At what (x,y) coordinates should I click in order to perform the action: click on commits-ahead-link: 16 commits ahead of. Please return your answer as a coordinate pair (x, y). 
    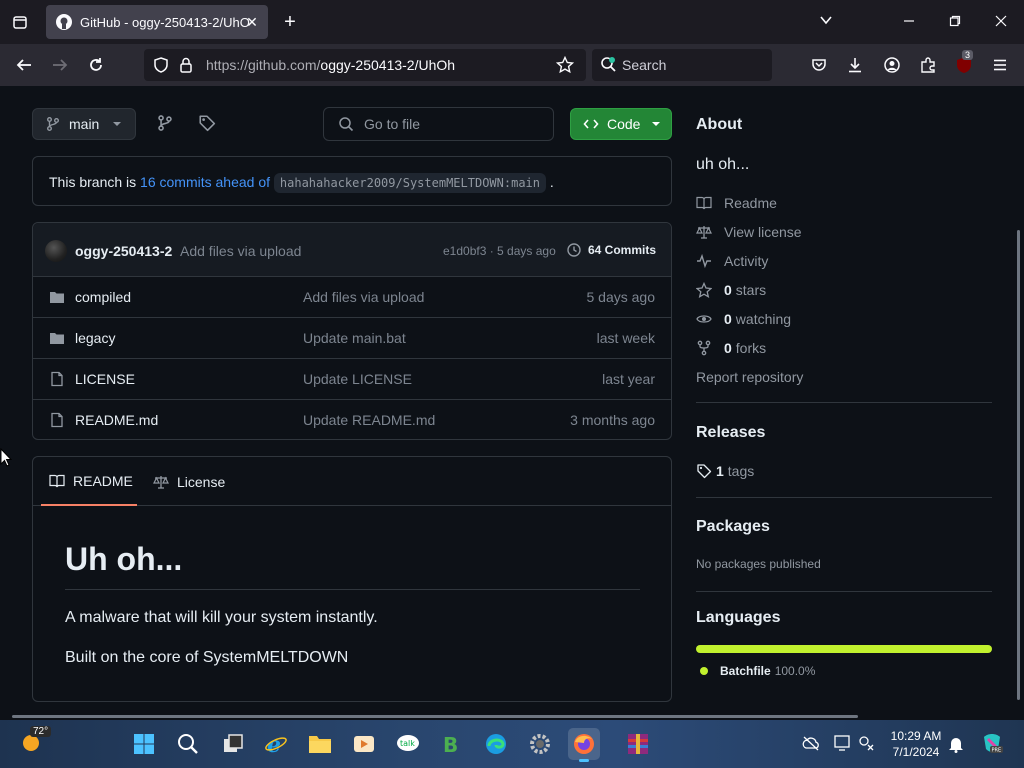
    Looking at the image, I should click on (205, 182).